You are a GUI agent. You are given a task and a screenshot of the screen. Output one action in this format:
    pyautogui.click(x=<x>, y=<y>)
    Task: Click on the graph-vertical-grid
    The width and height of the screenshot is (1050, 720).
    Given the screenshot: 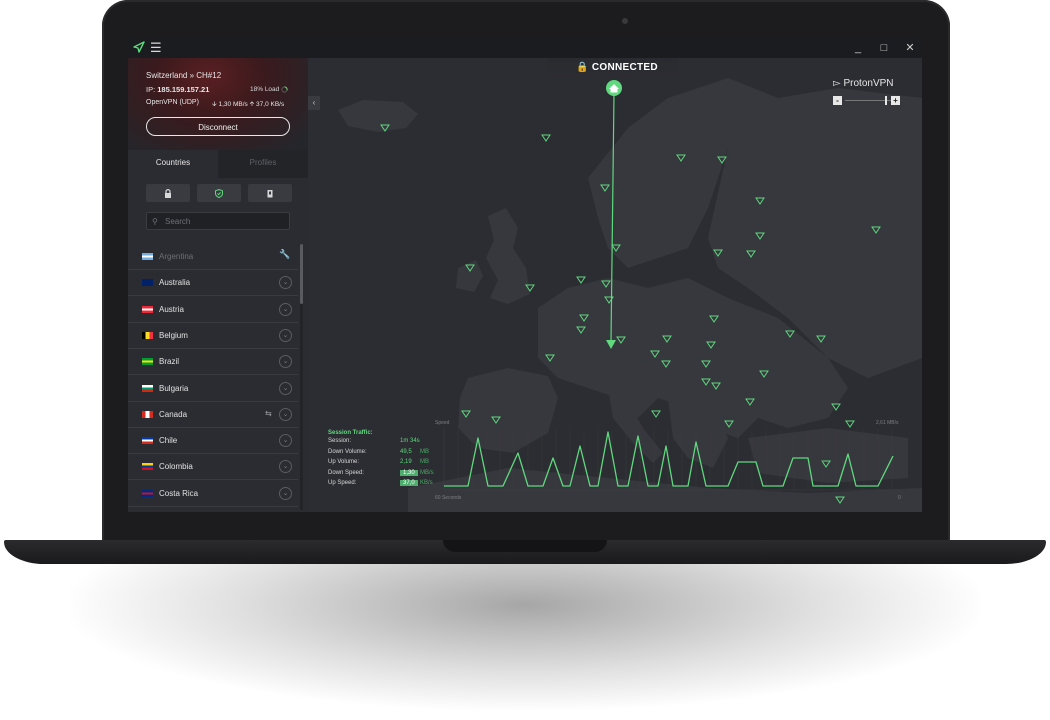 What is the action you would take?
    pyautogui.click(x=675, y=460)
    